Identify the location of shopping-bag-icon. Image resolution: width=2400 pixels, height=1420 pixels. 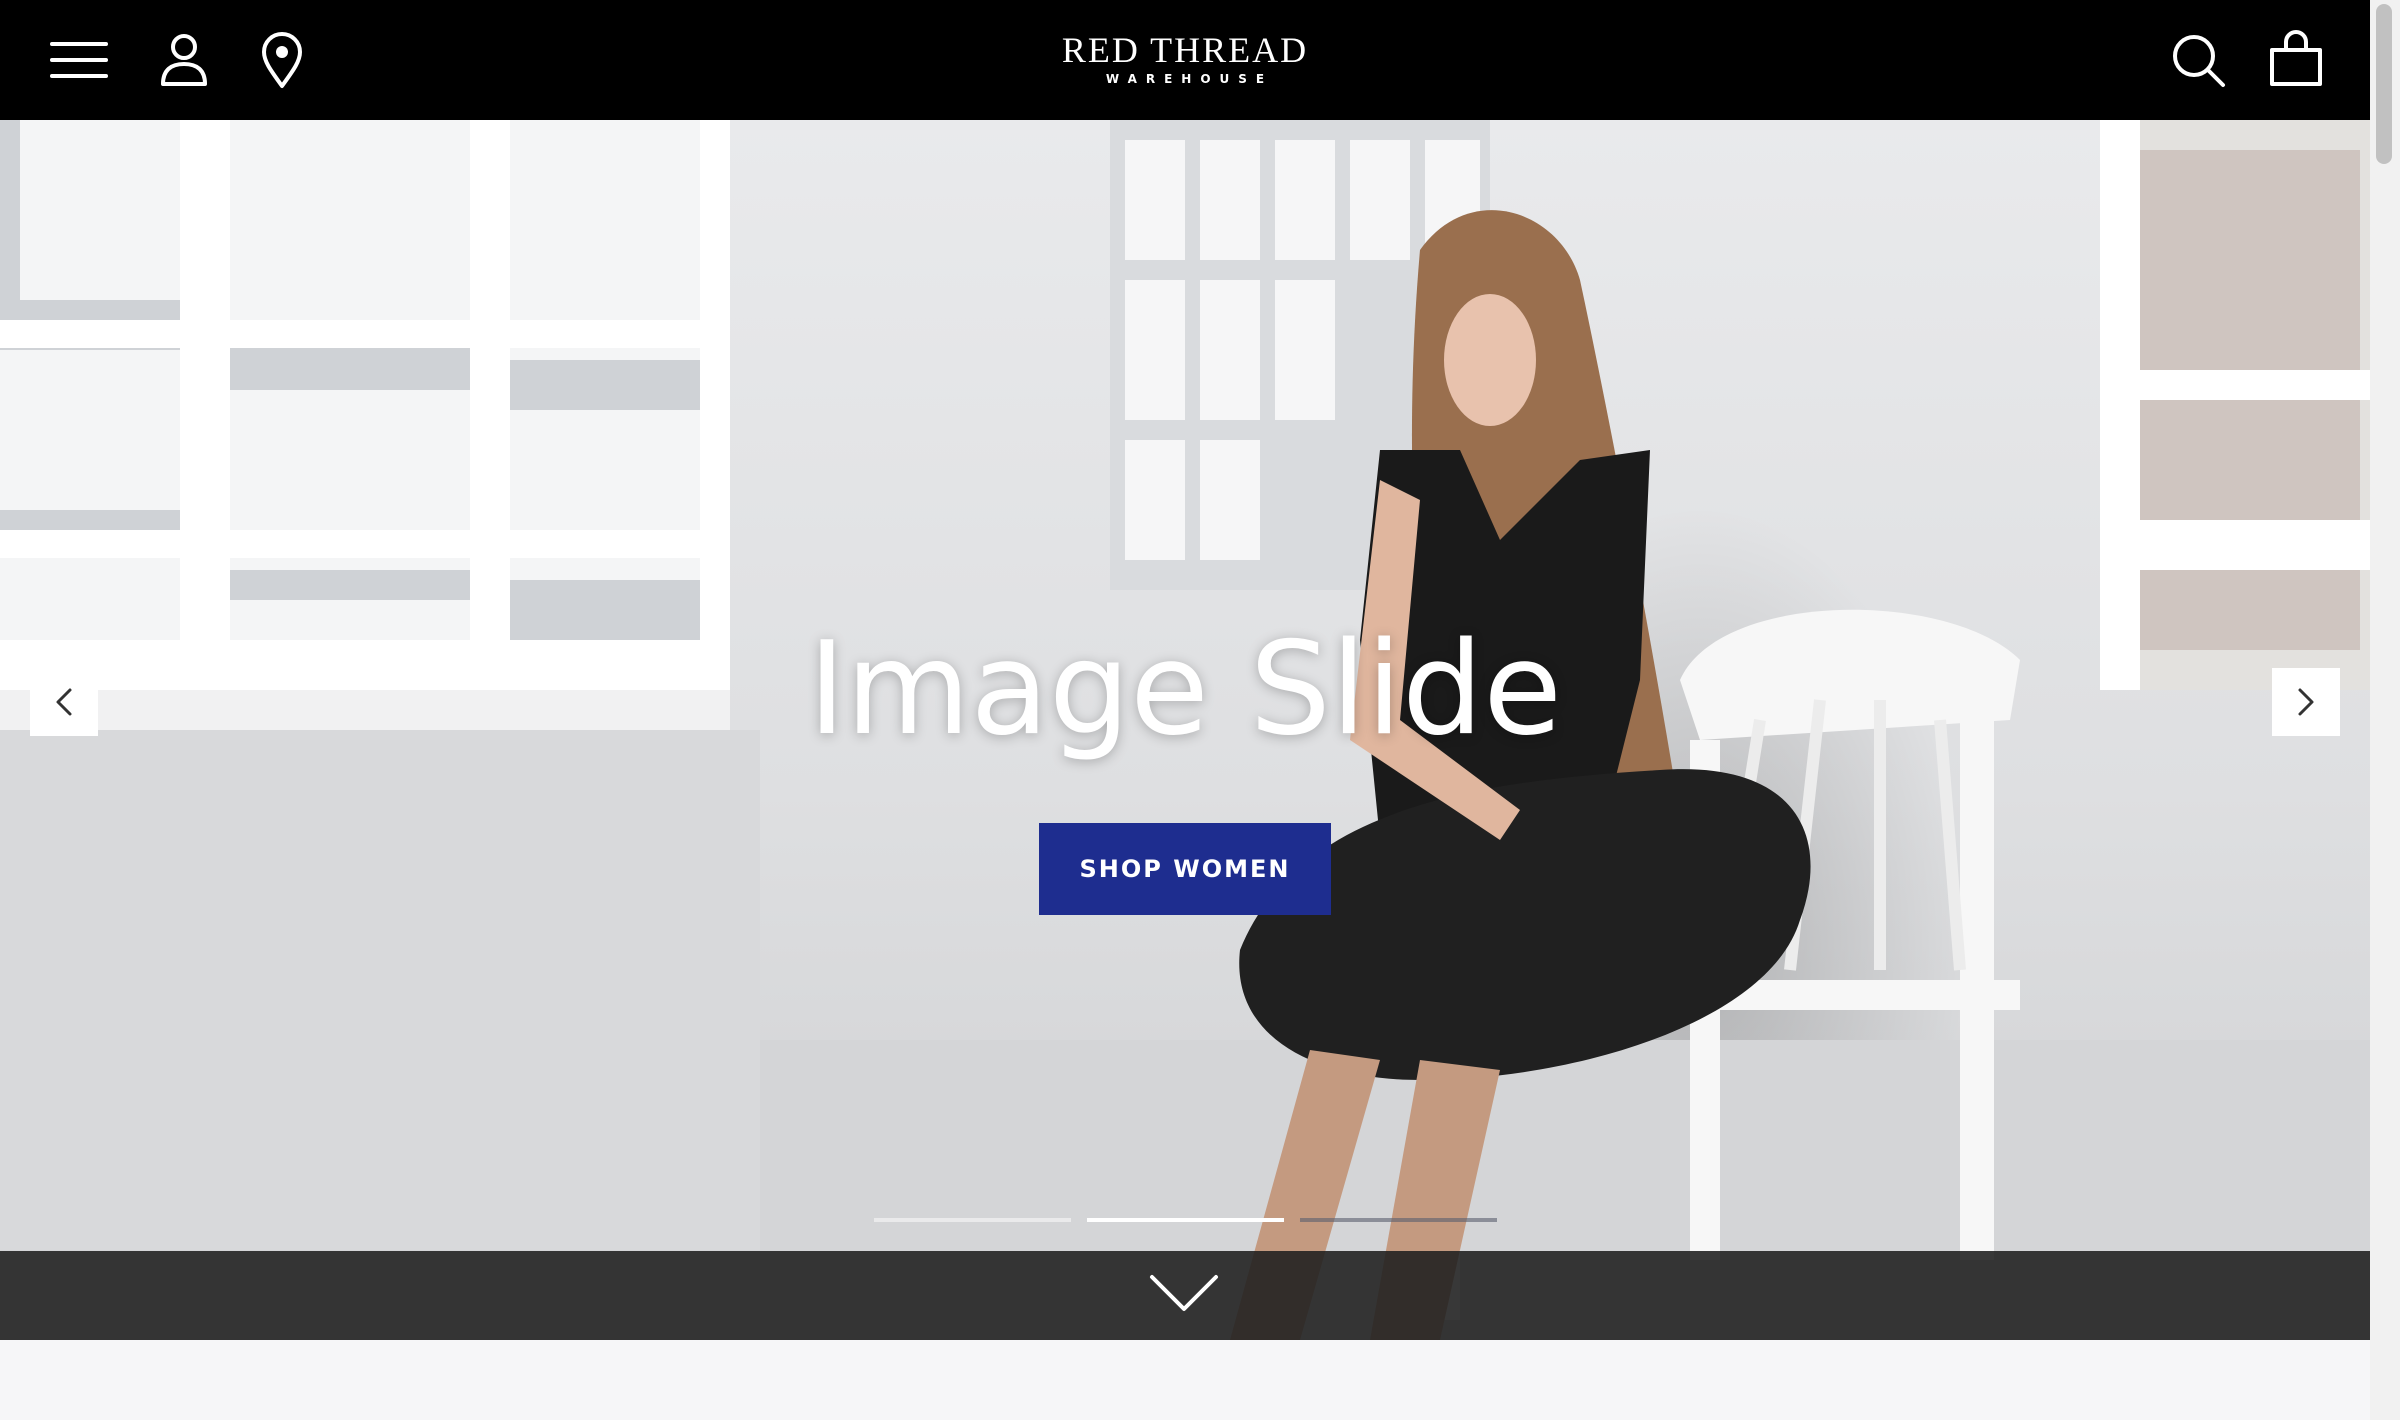
(2296, 60).